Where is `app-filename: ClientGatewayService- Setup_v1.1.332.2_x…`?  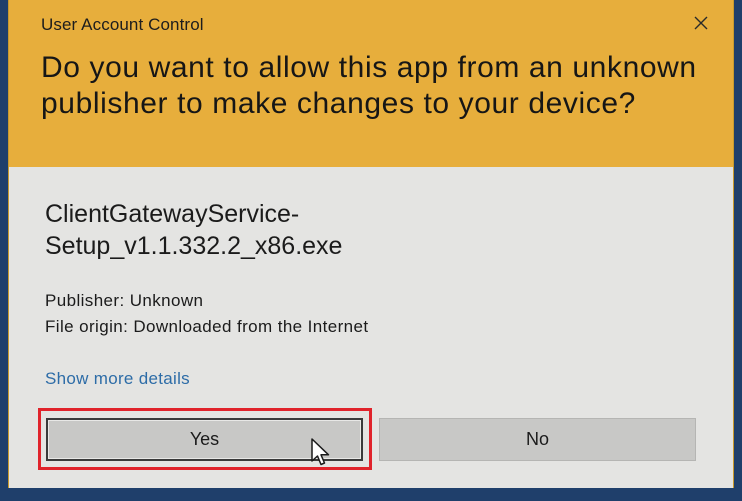
app-filename: ClientGatewayService- Setup_v1.1.332.2_x… is located at coordinates (194, 230).